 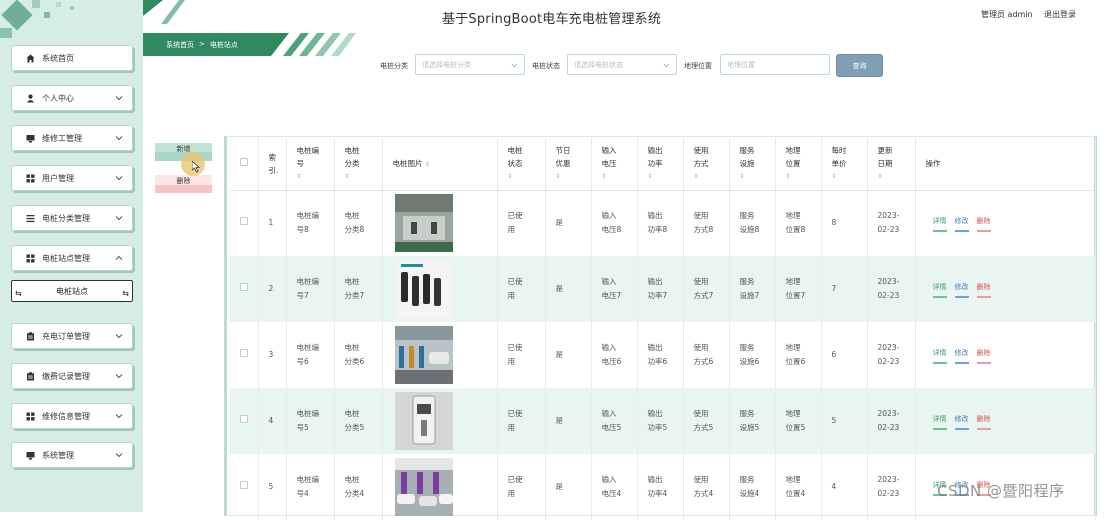 I want to click on breadcrumb-home: 系统首页, so click(x=180, y=45).